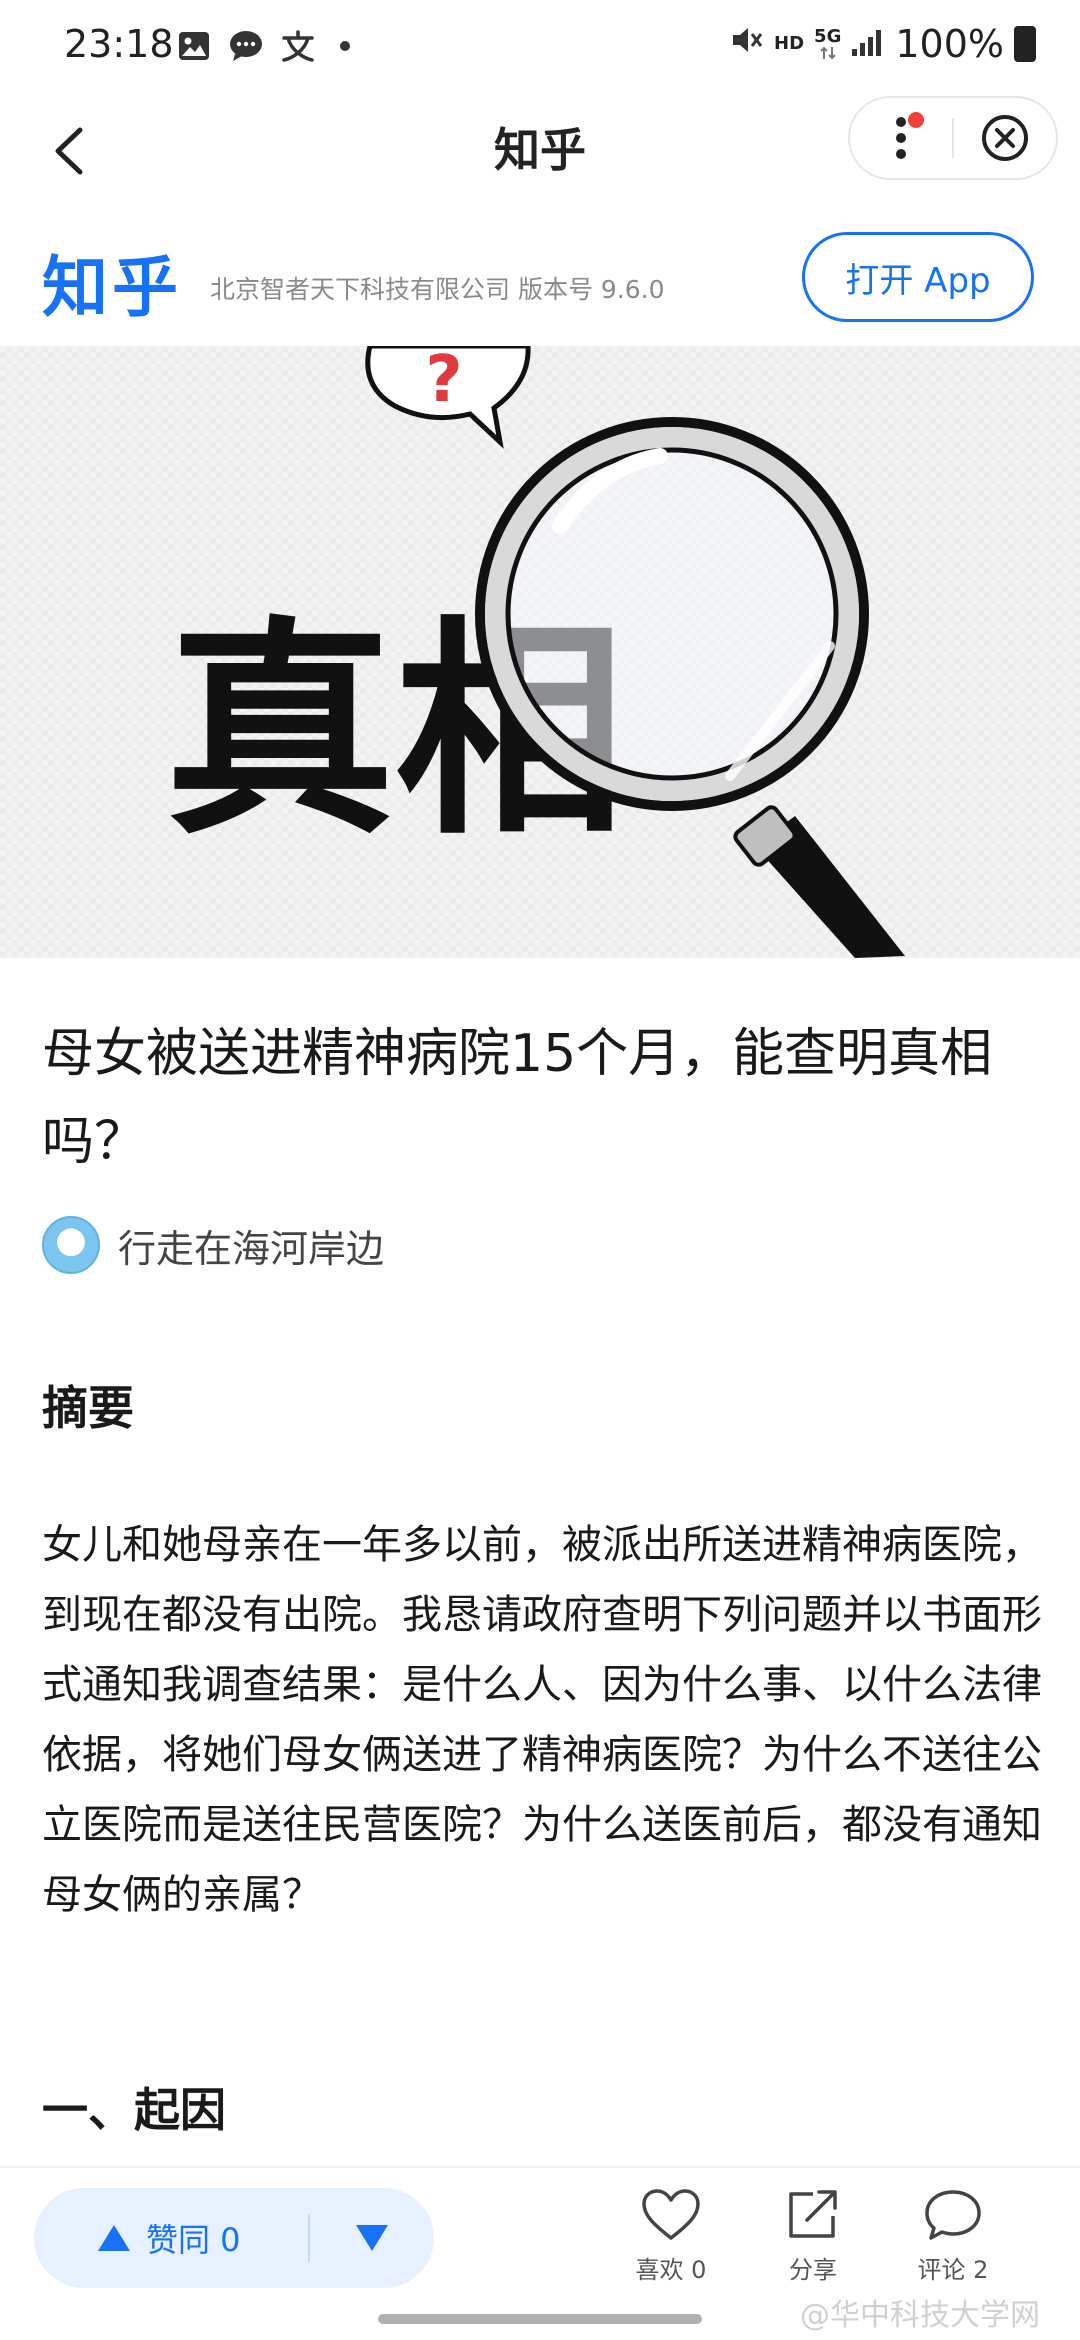 The image size is (1080, 2340). I want to click on author-name: 行走在海河岸边, so click(251, 1248).